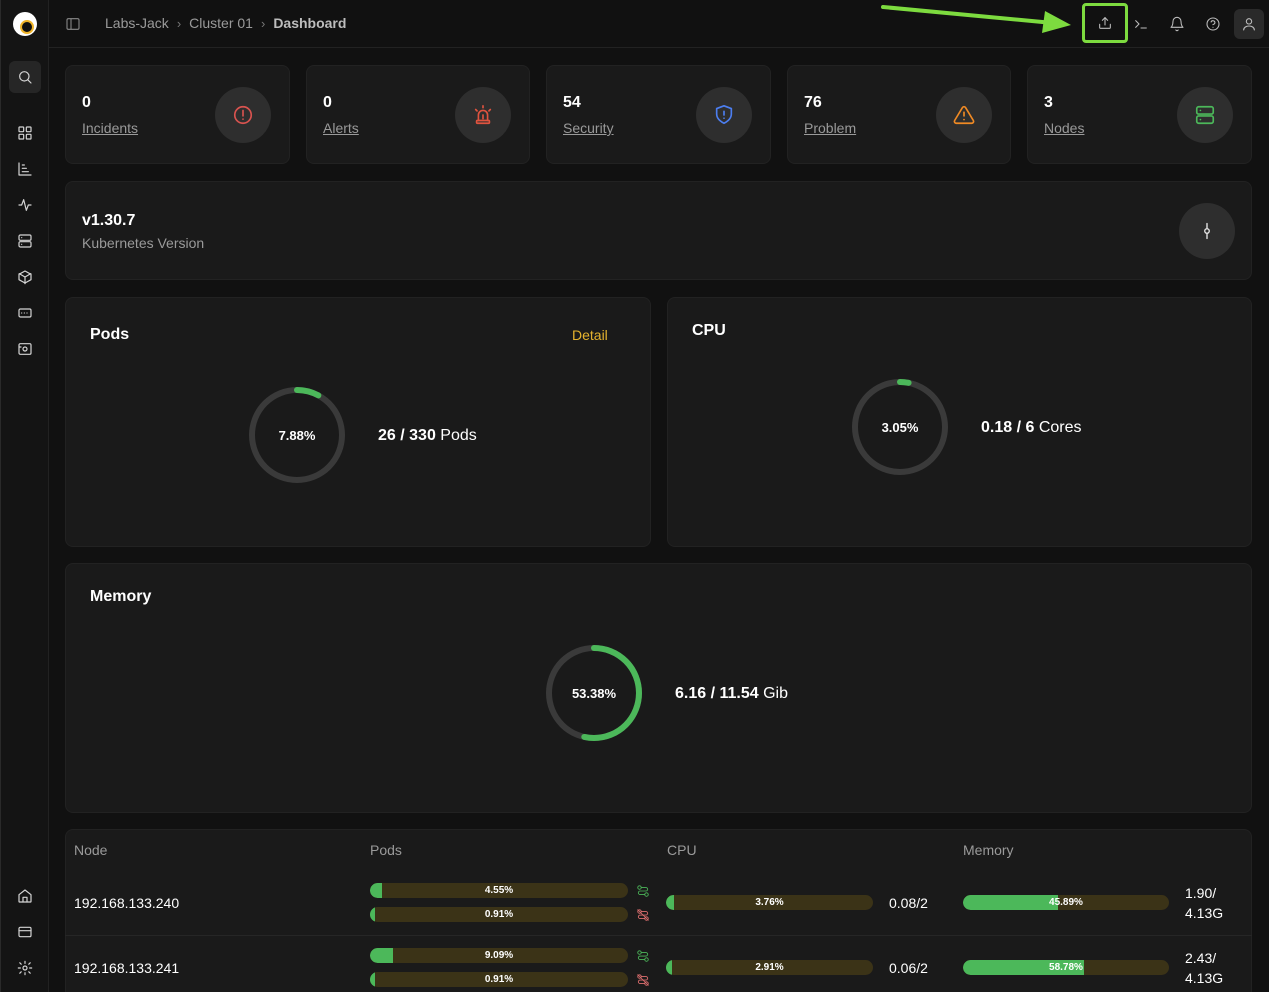  I want to click on breadcrumb-root: Labs-Jack, so click(137, 23).